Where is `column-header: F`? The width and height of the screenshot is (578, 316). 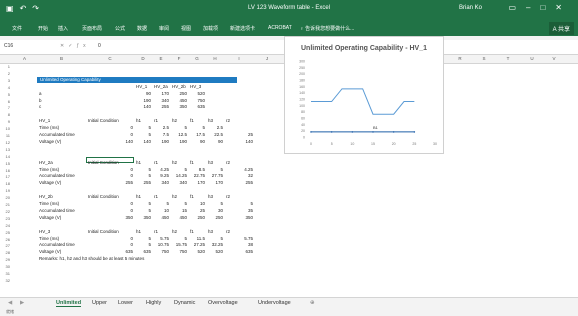
column-header: F is located at coordinates (179, 58).